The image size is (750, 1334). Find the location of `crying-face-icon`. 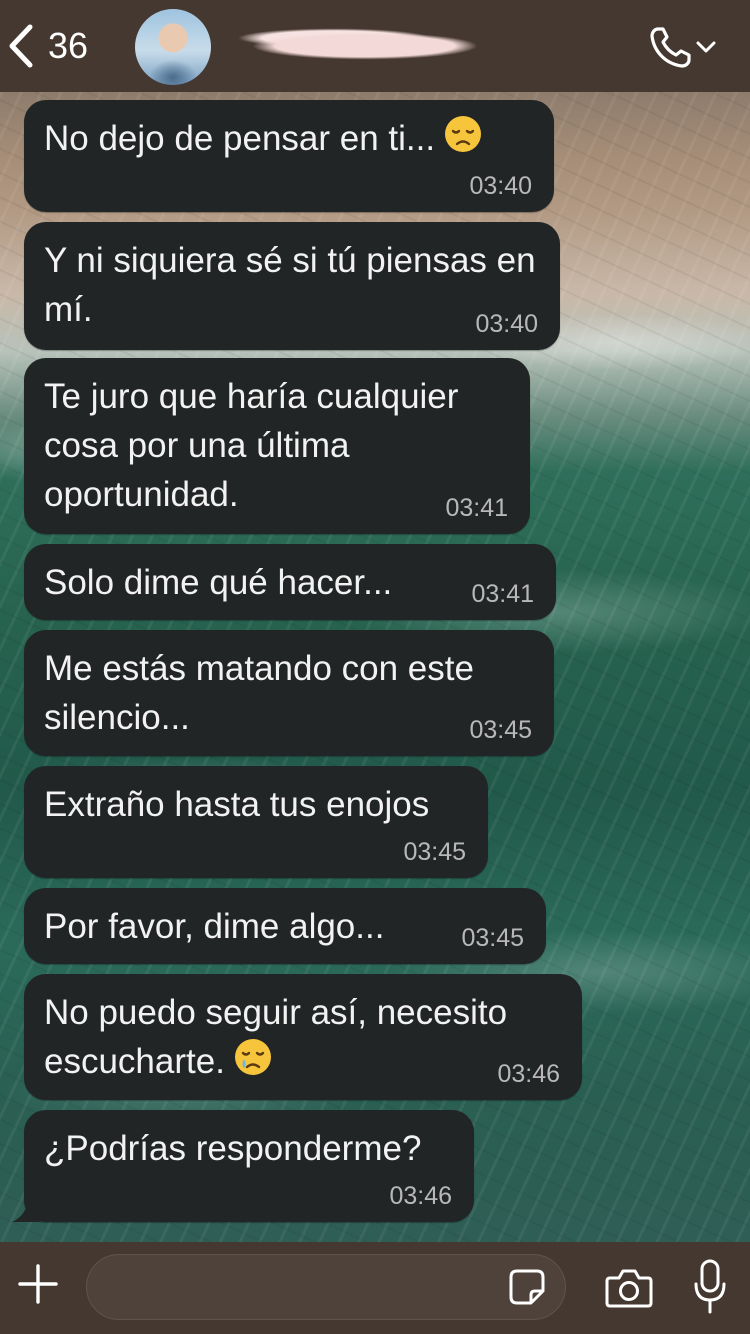

crying-face-icon is located at coordinates (253, 1063).